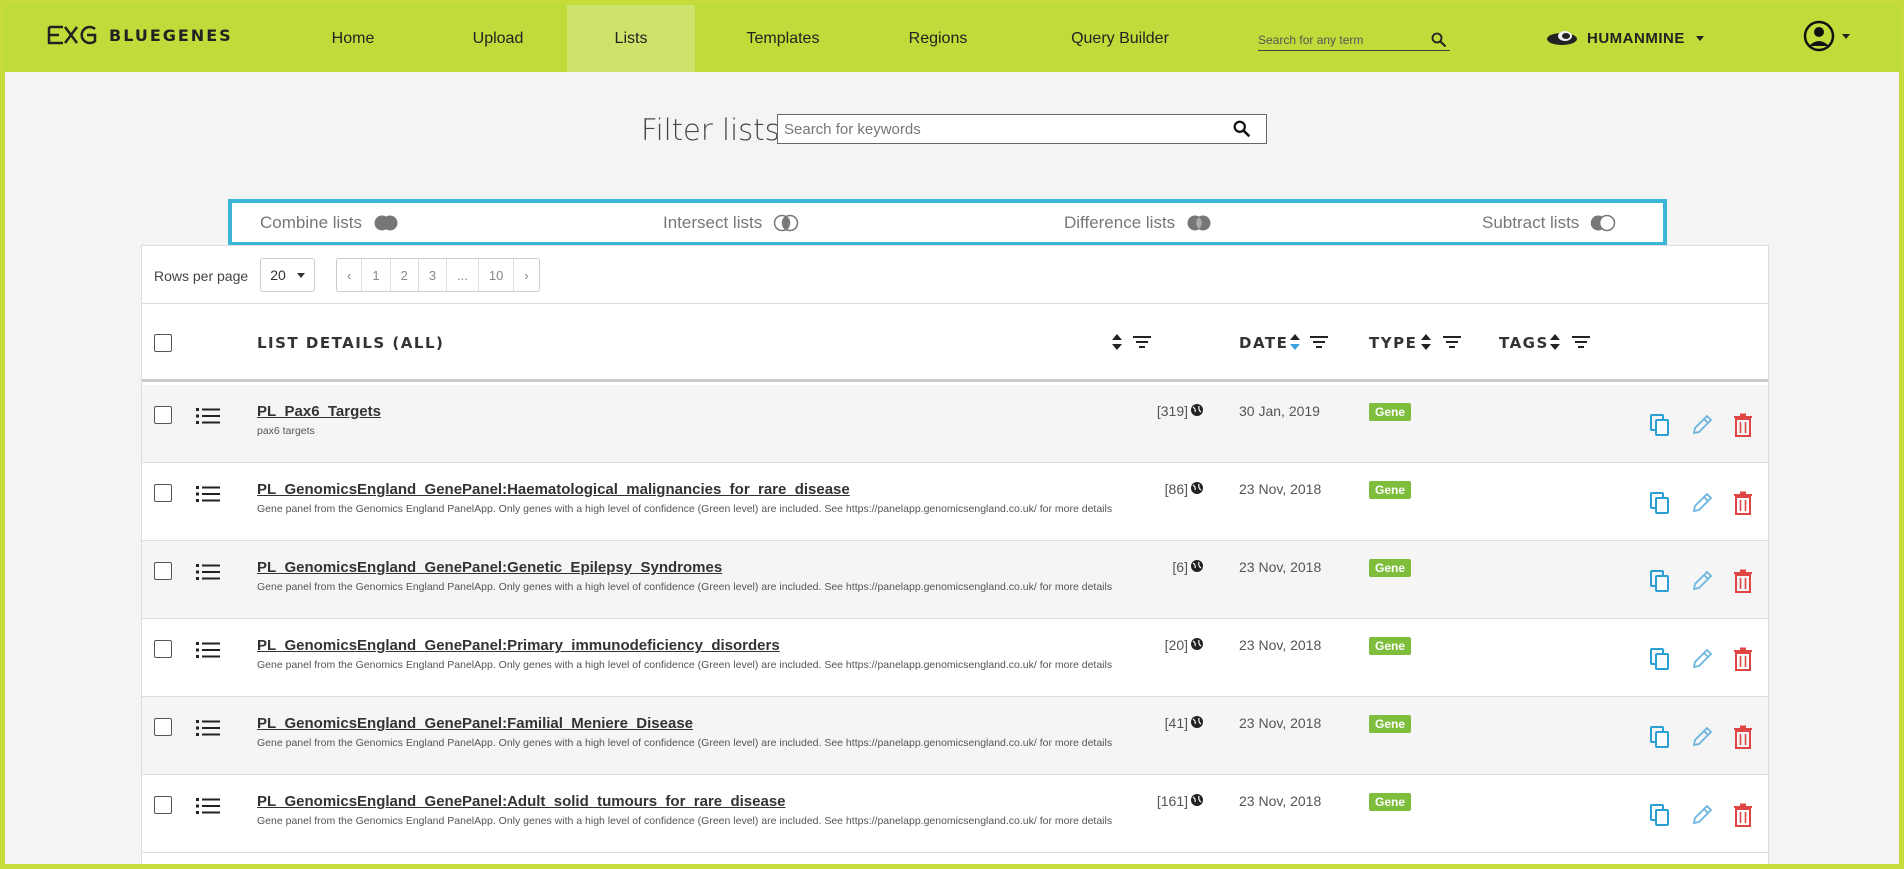 The width and height of the screenshot is (1904, 869). Describe the element at coordinates (1636, 38) in the screenshot. I see `mine-name: HUMANMINE` at that location.